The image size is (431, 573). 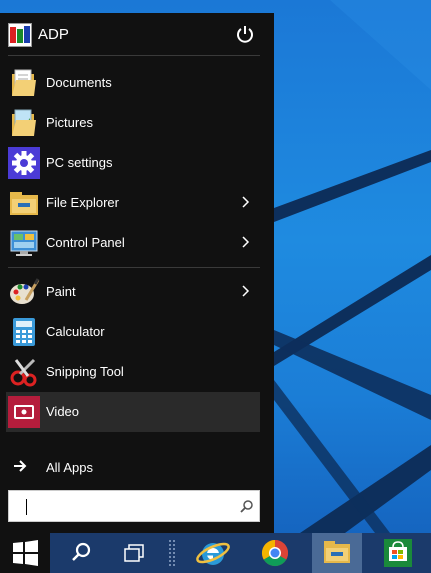 What do you see at coordinates (133, 243) in the screenshot?
I see `menu-item-control-panel: Control Panel` at bounding box center [133, 243].